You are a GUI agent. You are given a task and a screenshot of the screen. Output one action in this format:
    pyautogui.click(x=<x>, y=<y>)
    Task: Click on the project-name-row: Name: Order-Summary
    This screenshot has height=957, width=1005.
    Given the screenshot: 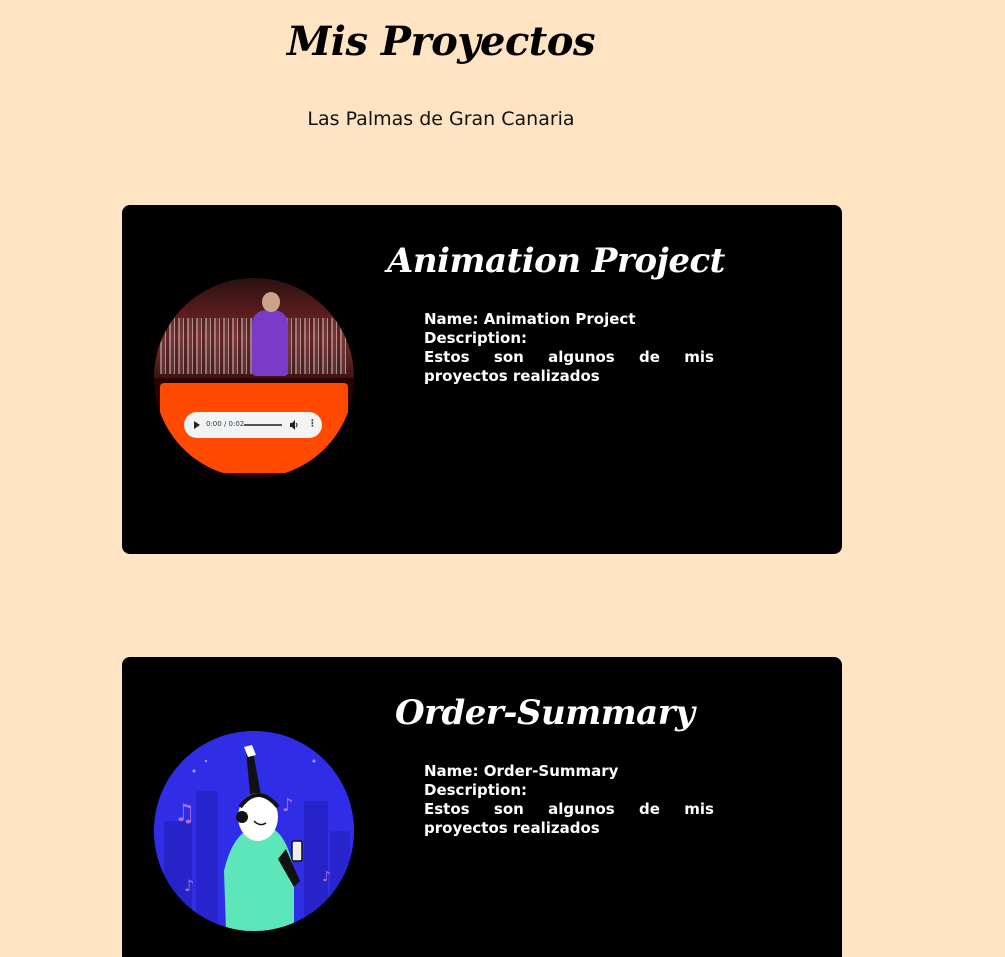 What is the action you would take?
    pyautogui.click(x=569, y=771)
    